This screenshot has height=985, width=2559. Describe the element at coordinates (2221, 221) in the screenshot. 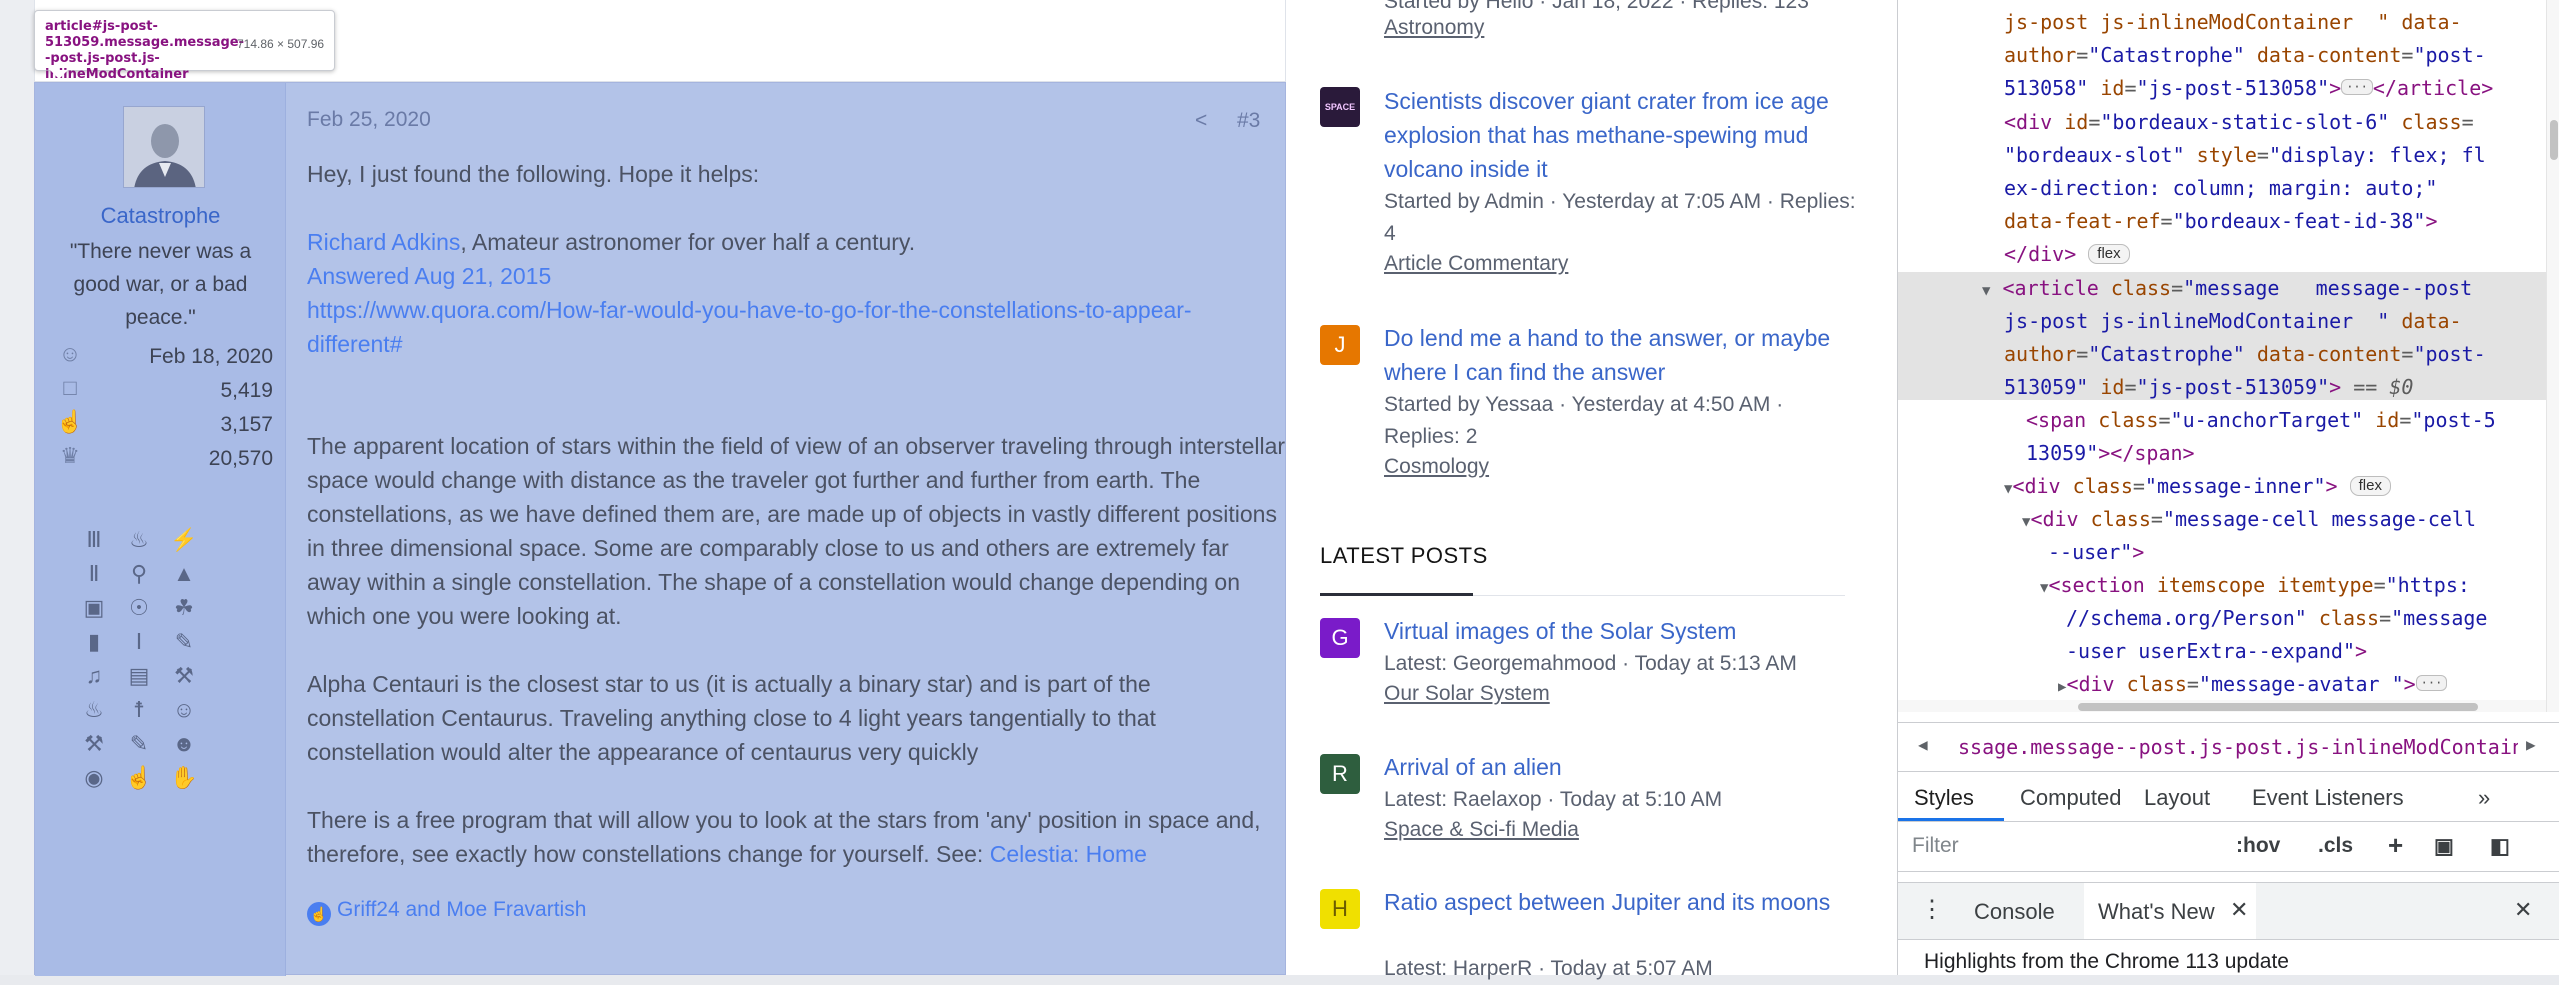

I see `dom-node: data-feat-ref="bordeaux-feat-id-38">` at that location.